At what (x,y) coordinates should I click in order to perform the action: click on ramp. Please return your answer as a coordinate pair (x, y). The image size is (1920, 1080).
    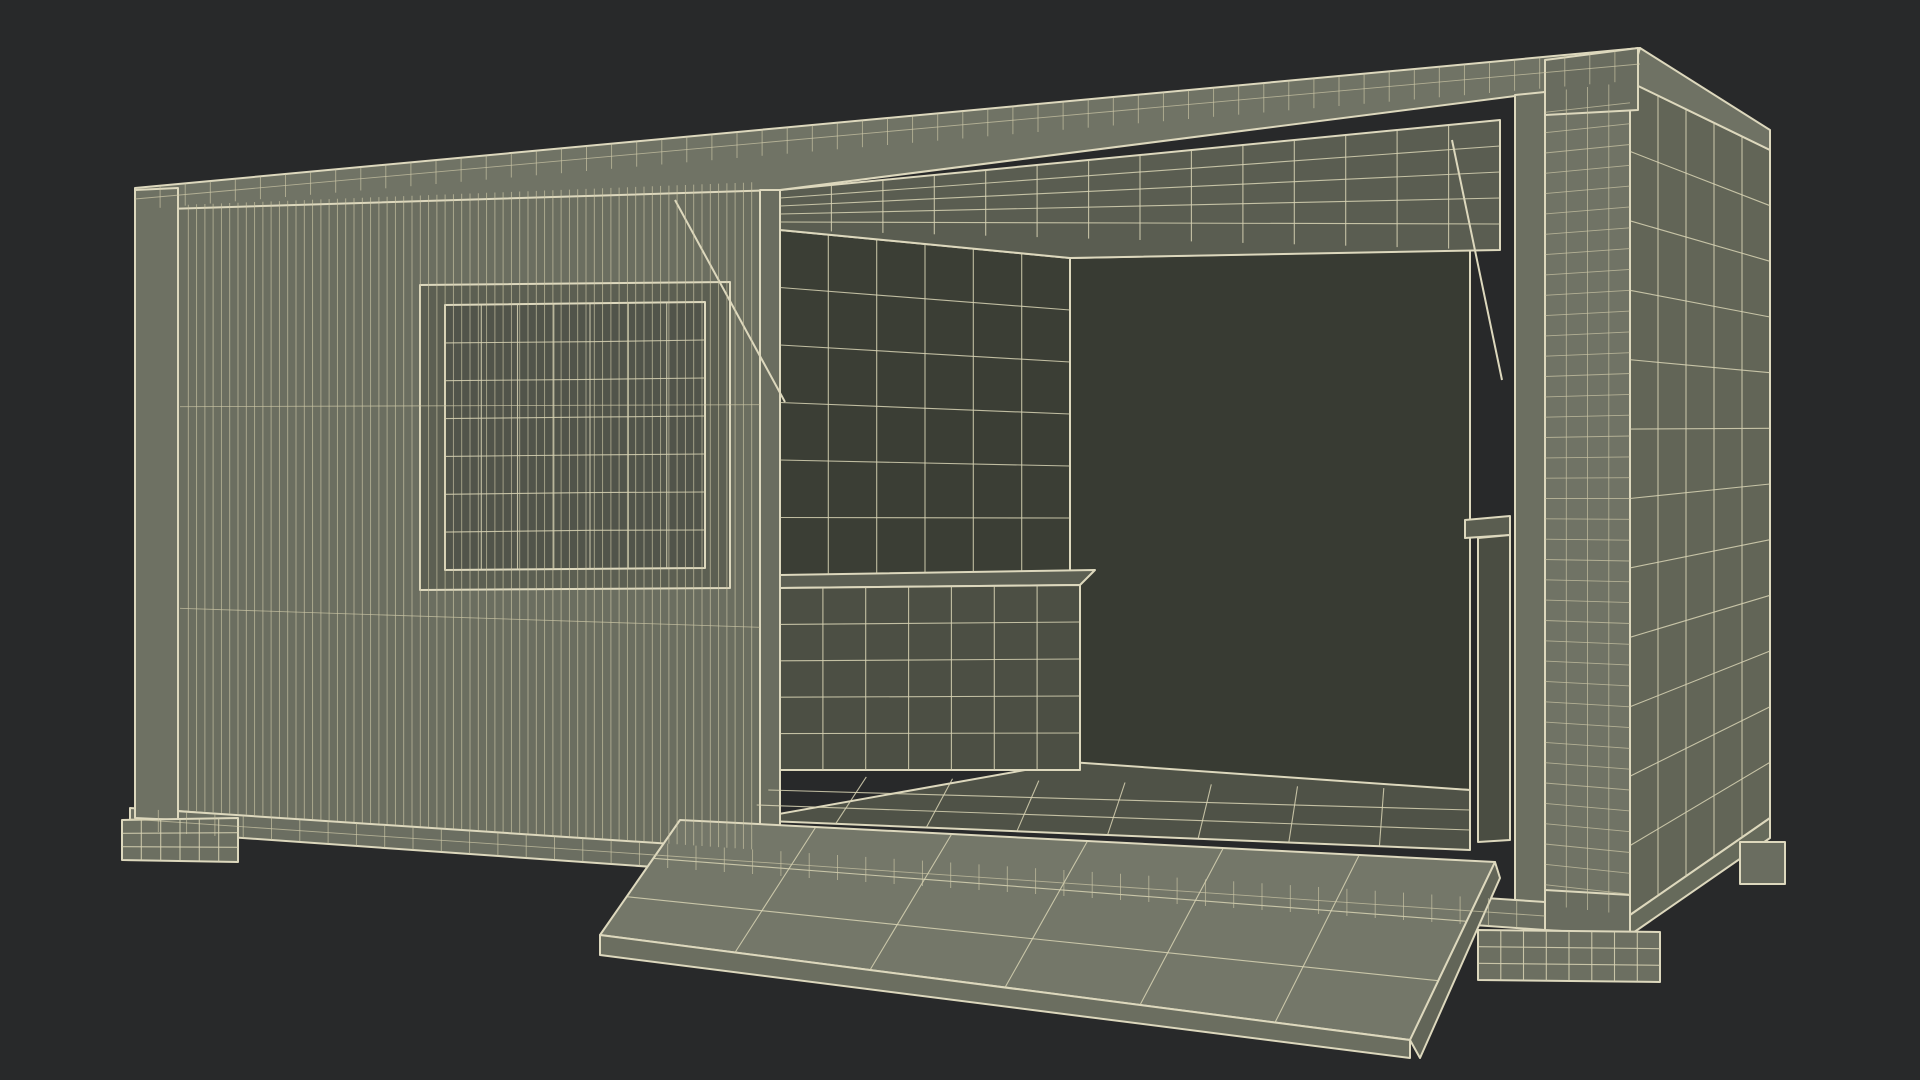
    Looking at the image, I should click on (1050, 939).